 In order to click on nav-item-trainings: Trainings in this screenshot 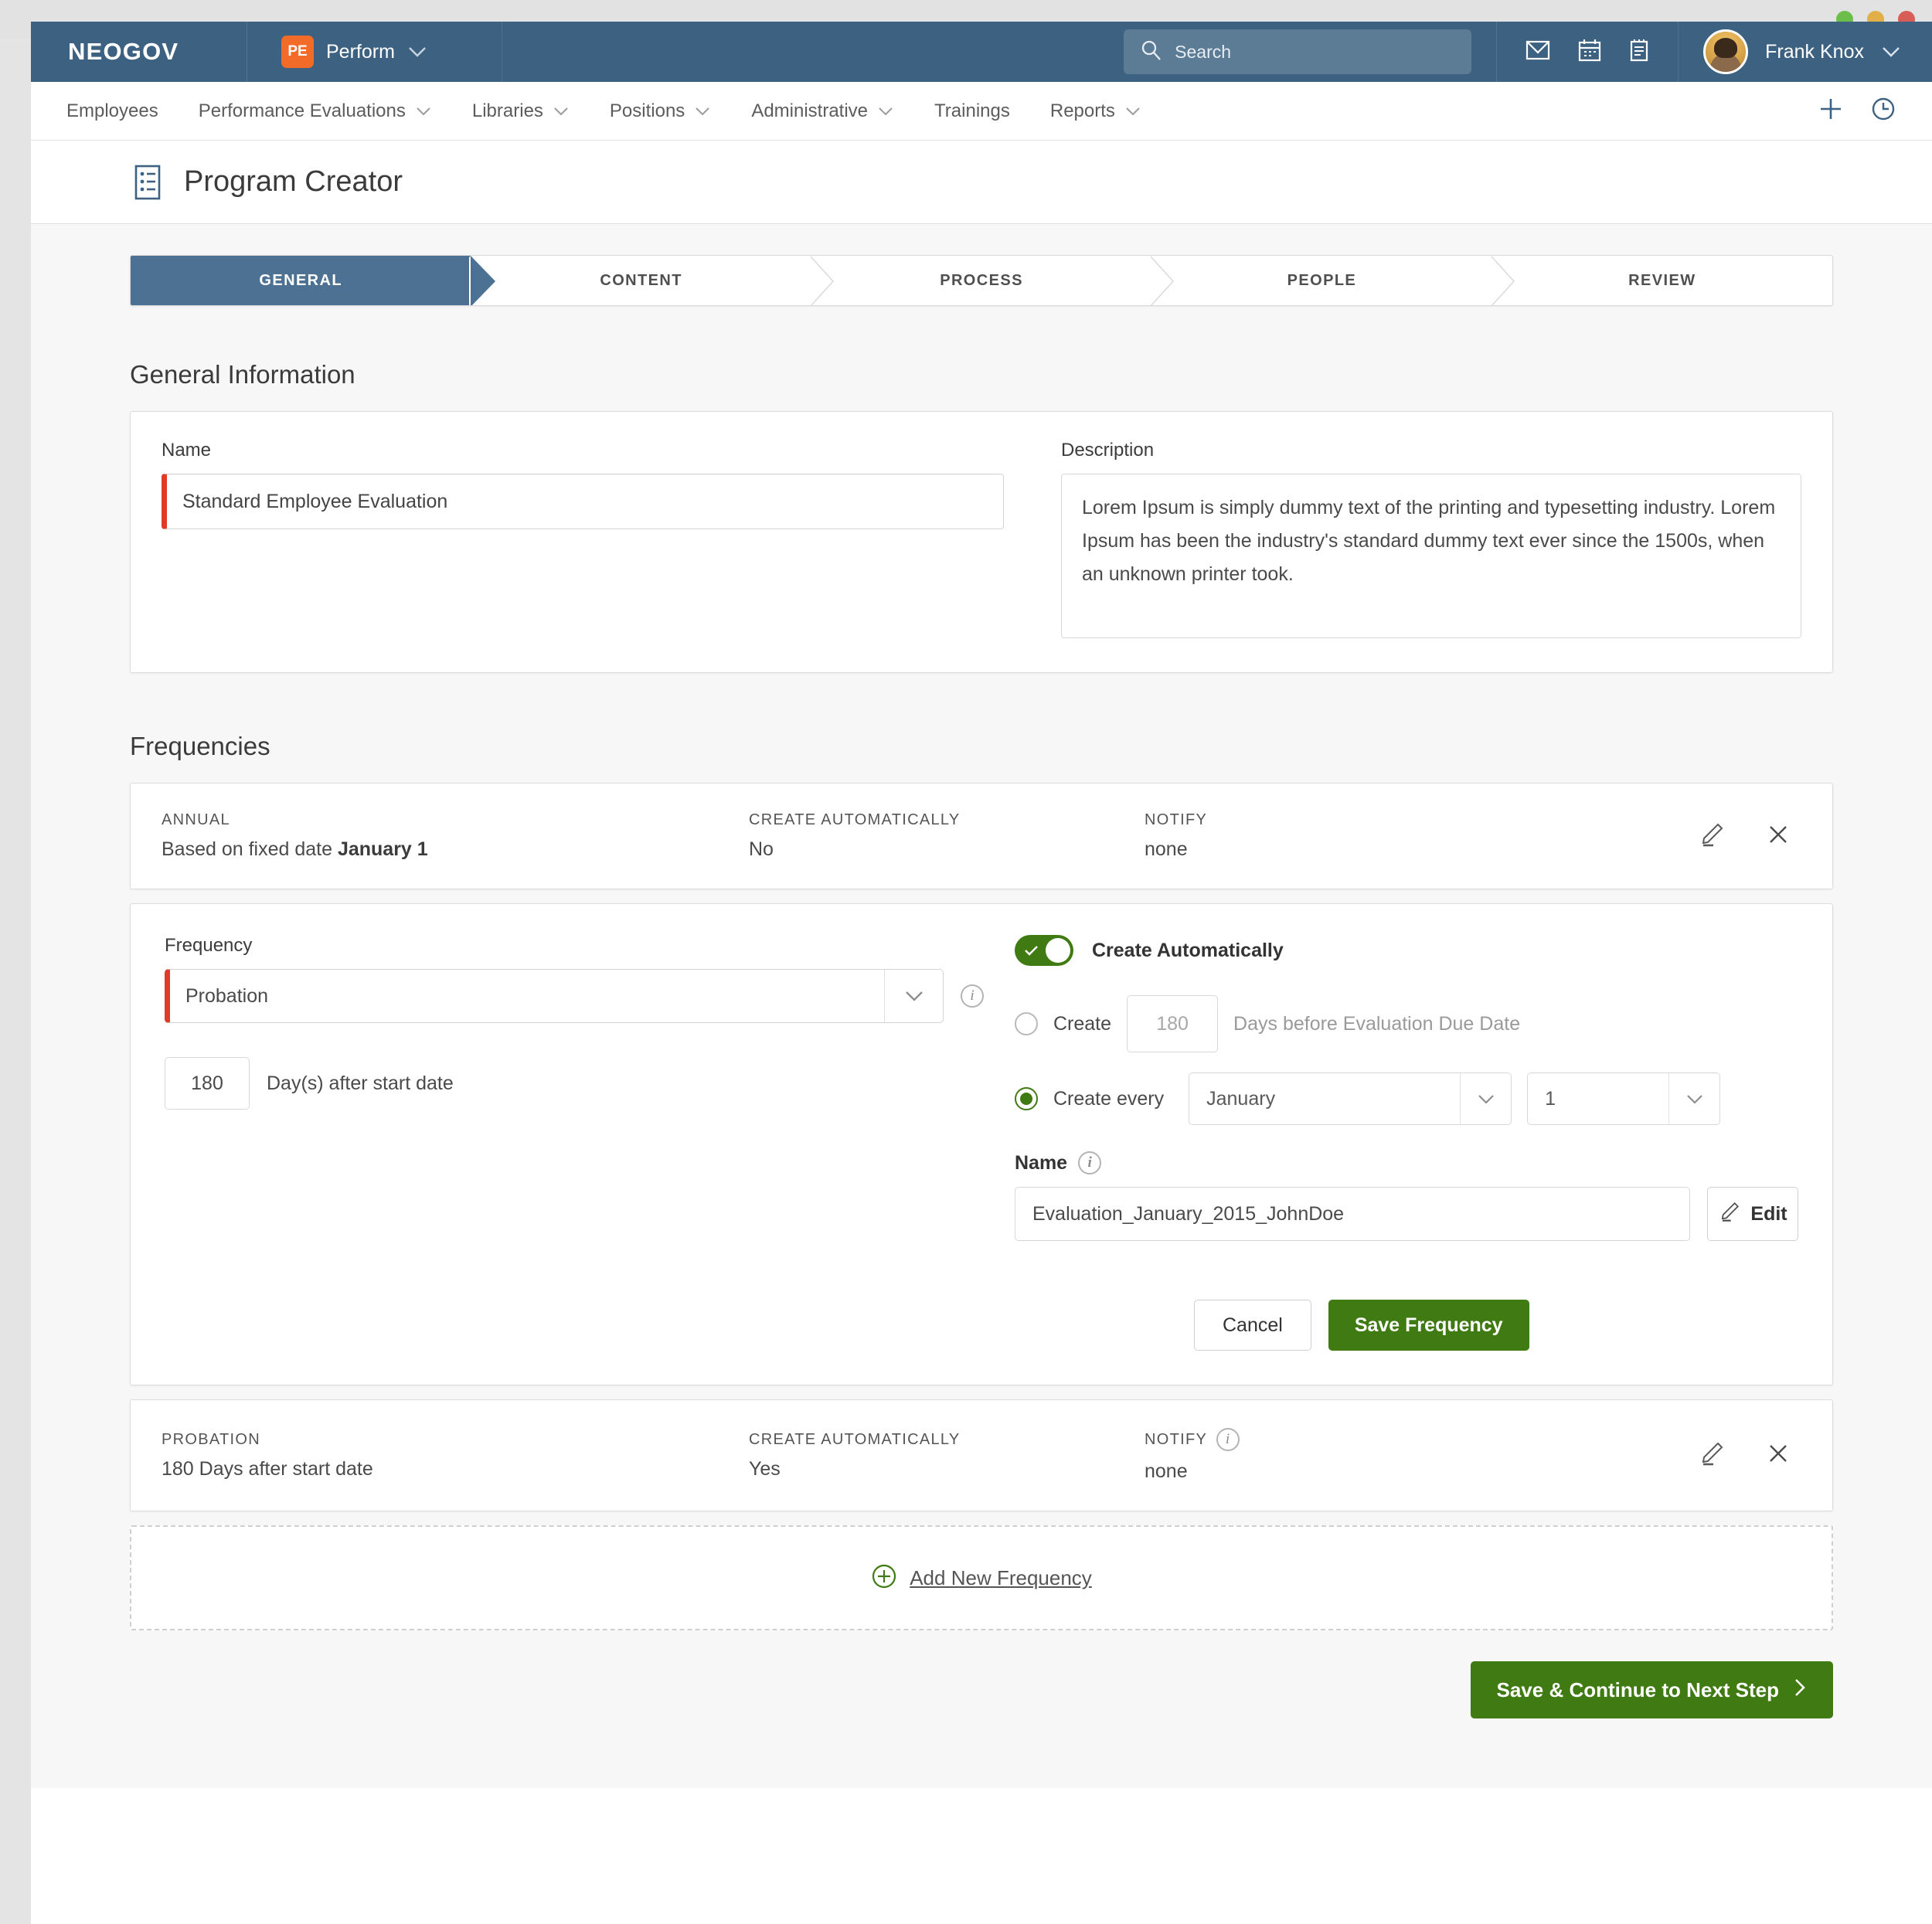, I will do `click(972, 111)`.